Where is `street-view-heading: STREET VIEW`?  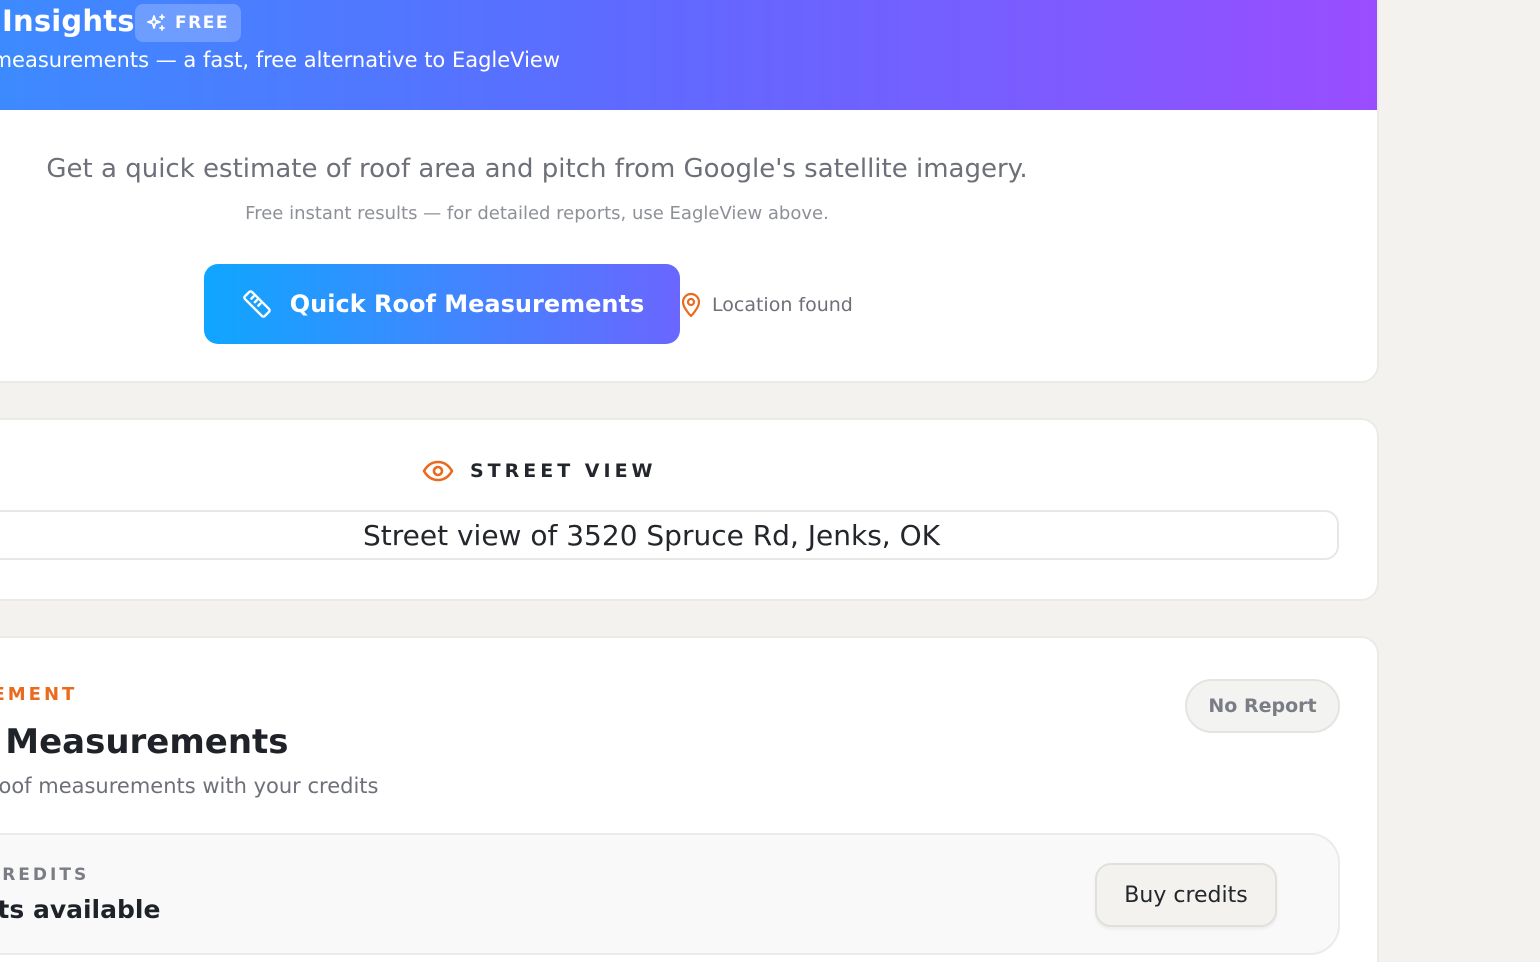
street-view-heading: STREET VIEW is located at coordinates (539, 471).